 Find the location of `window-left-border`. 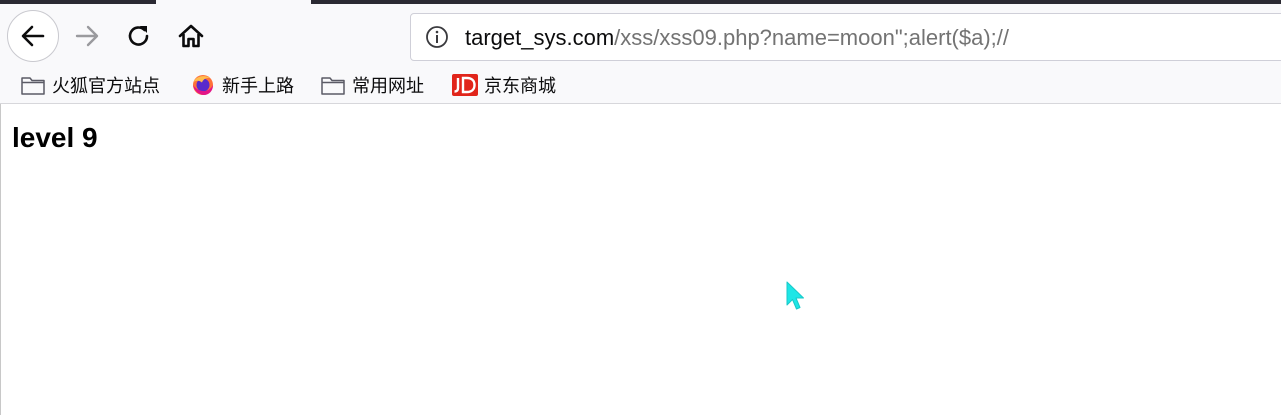

window-left-border is located at coordinates (0, 259).